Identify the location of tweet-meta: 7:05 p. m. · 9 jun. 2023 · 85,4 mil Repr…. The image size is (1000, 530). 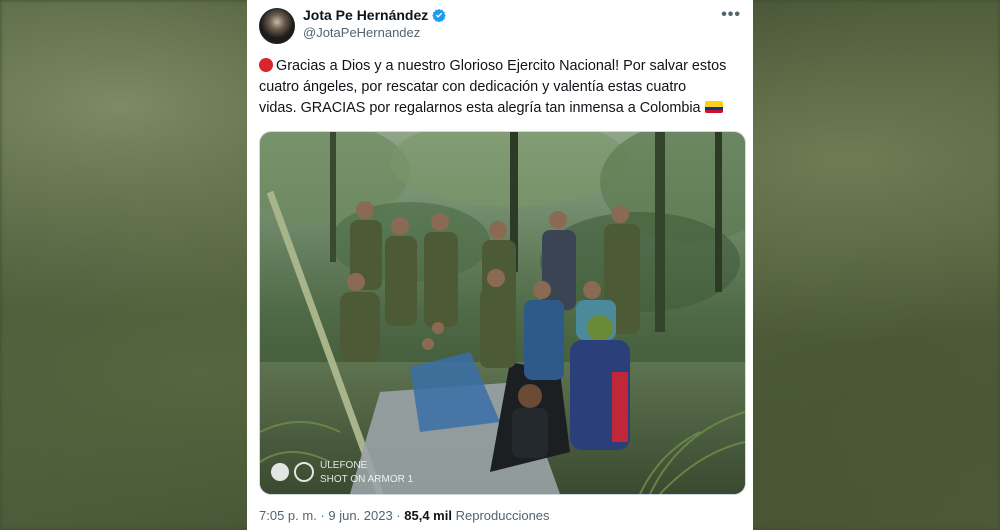
(404, 515).